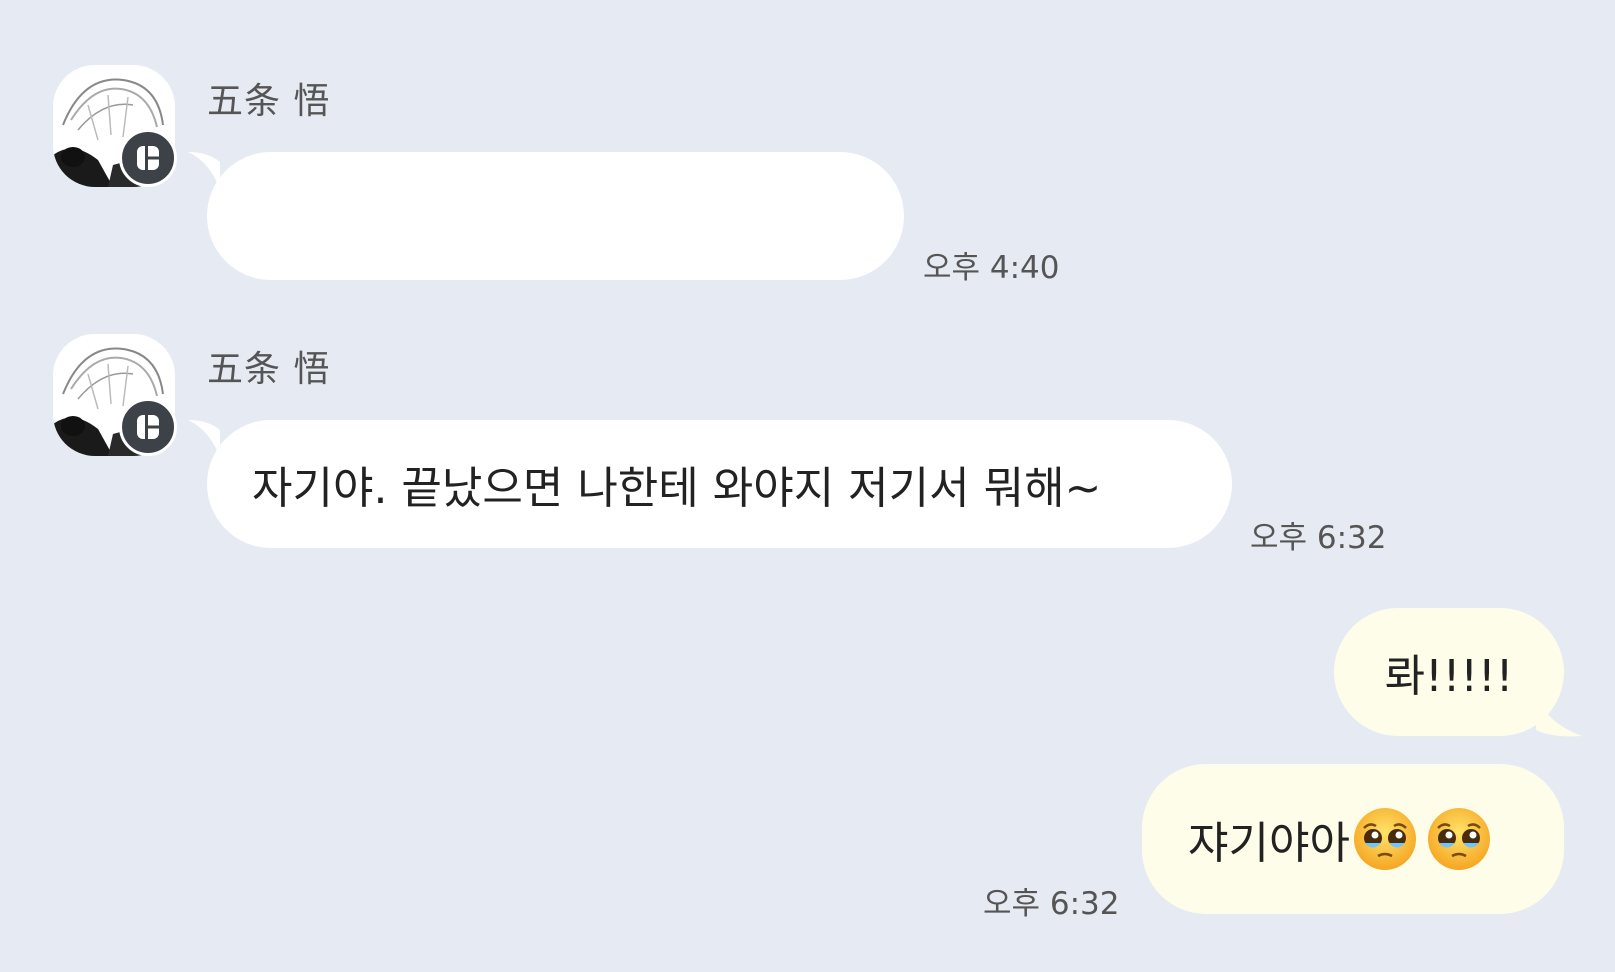 The width and height of the screenshot is (1615, 972). I want to click on message-timestamp: 오후 4:40, so click(991, 268).